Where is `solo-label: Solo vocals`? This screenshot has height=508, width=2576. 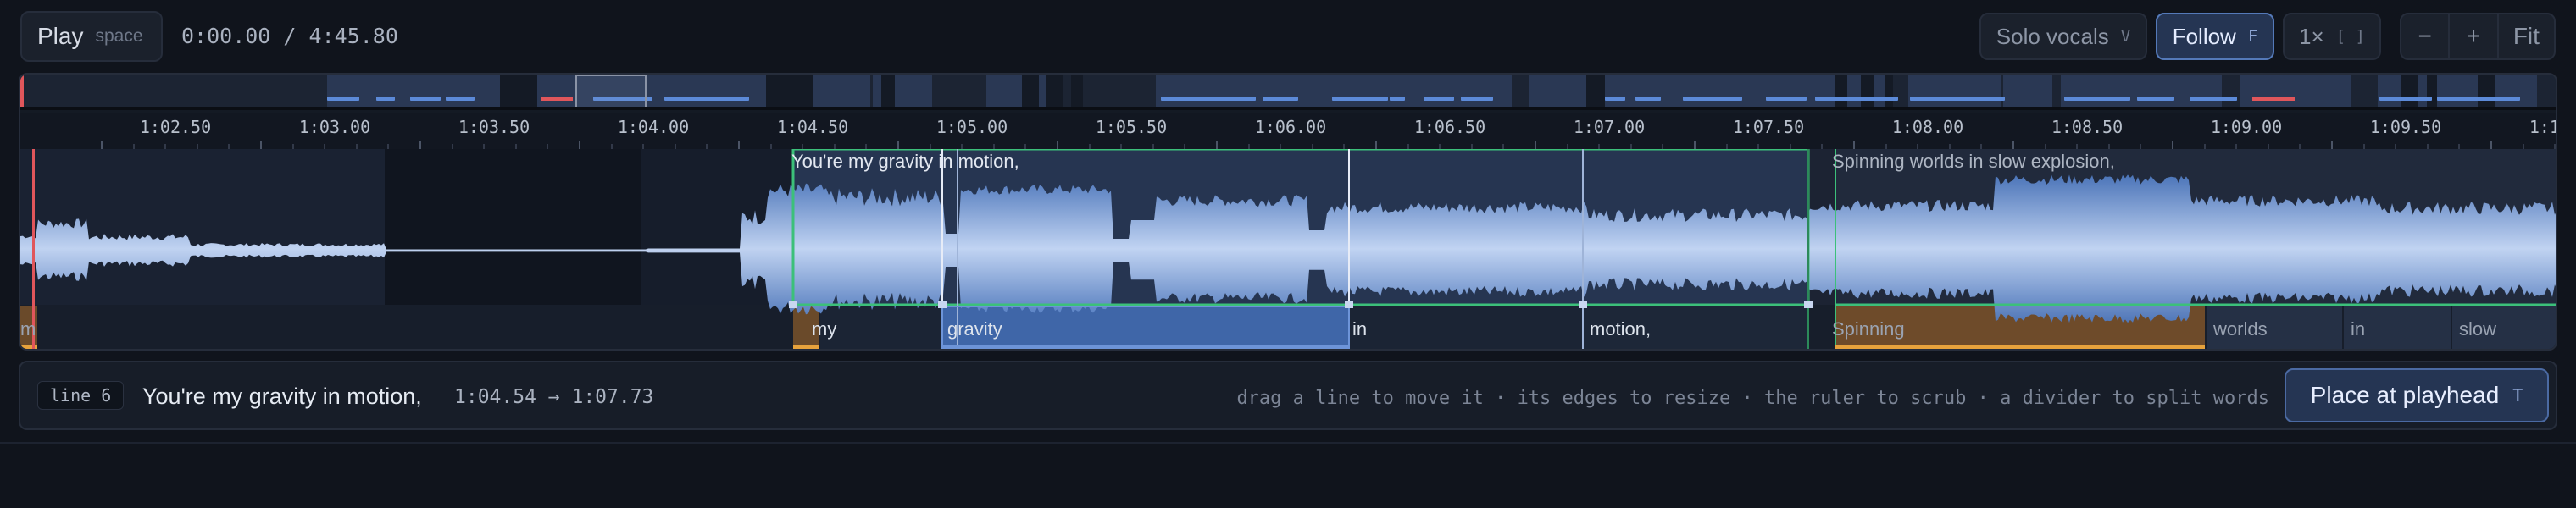 solo-label: Solo vocals is located at coordinates (2052, 36).